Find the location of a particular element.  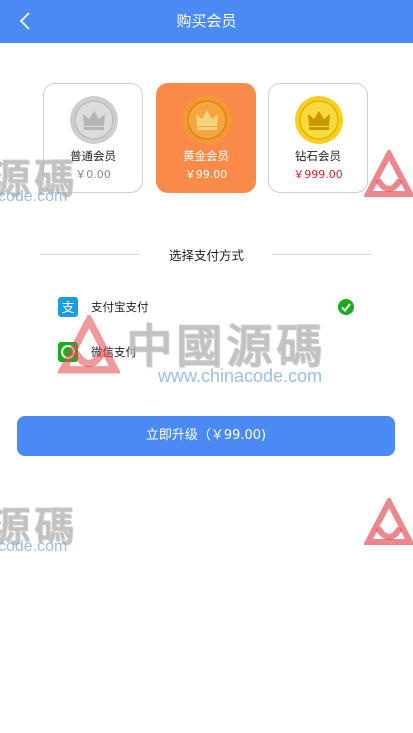

svg-text: 支 is located at coordinates (67, 308).